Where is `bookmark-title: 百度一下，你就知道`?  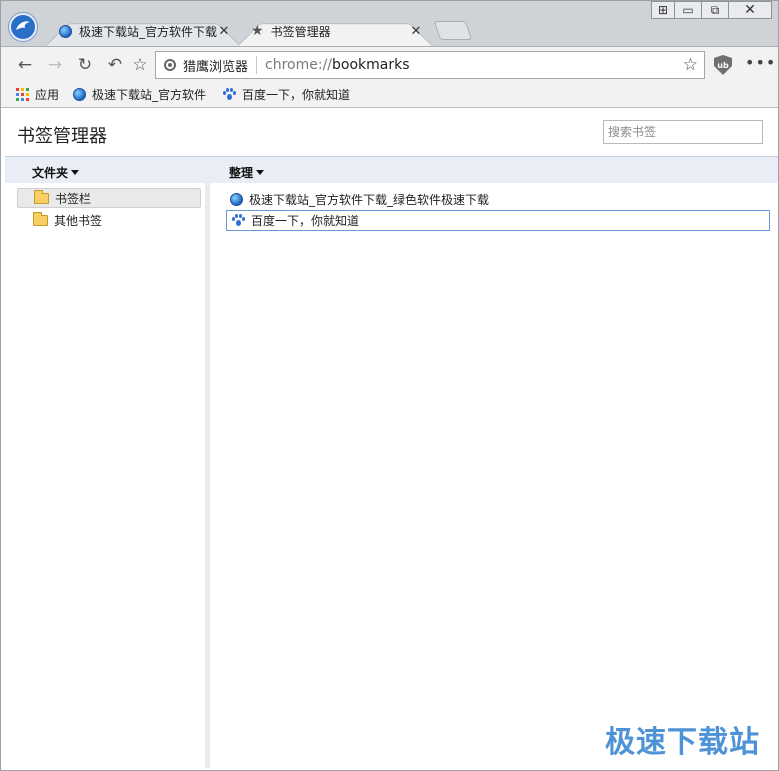
bookmark-title: 百度一下，你就知道 is located at coordinates (305, 221).